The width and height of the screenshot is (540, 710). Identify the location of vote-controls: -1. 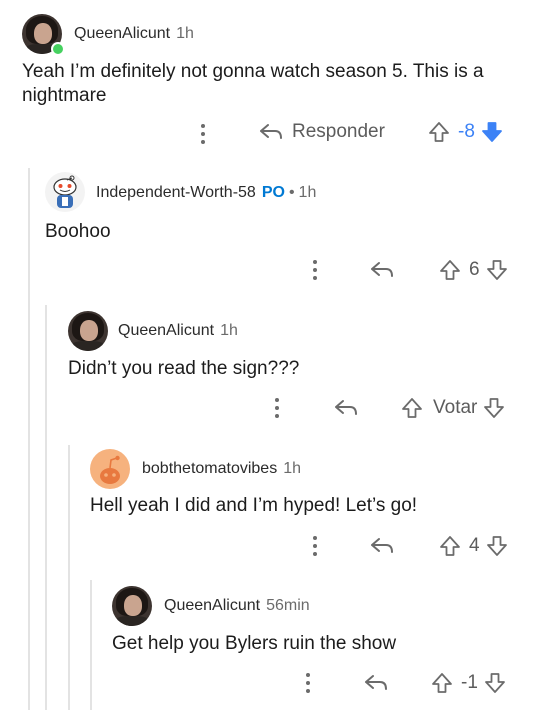
(468, 683).